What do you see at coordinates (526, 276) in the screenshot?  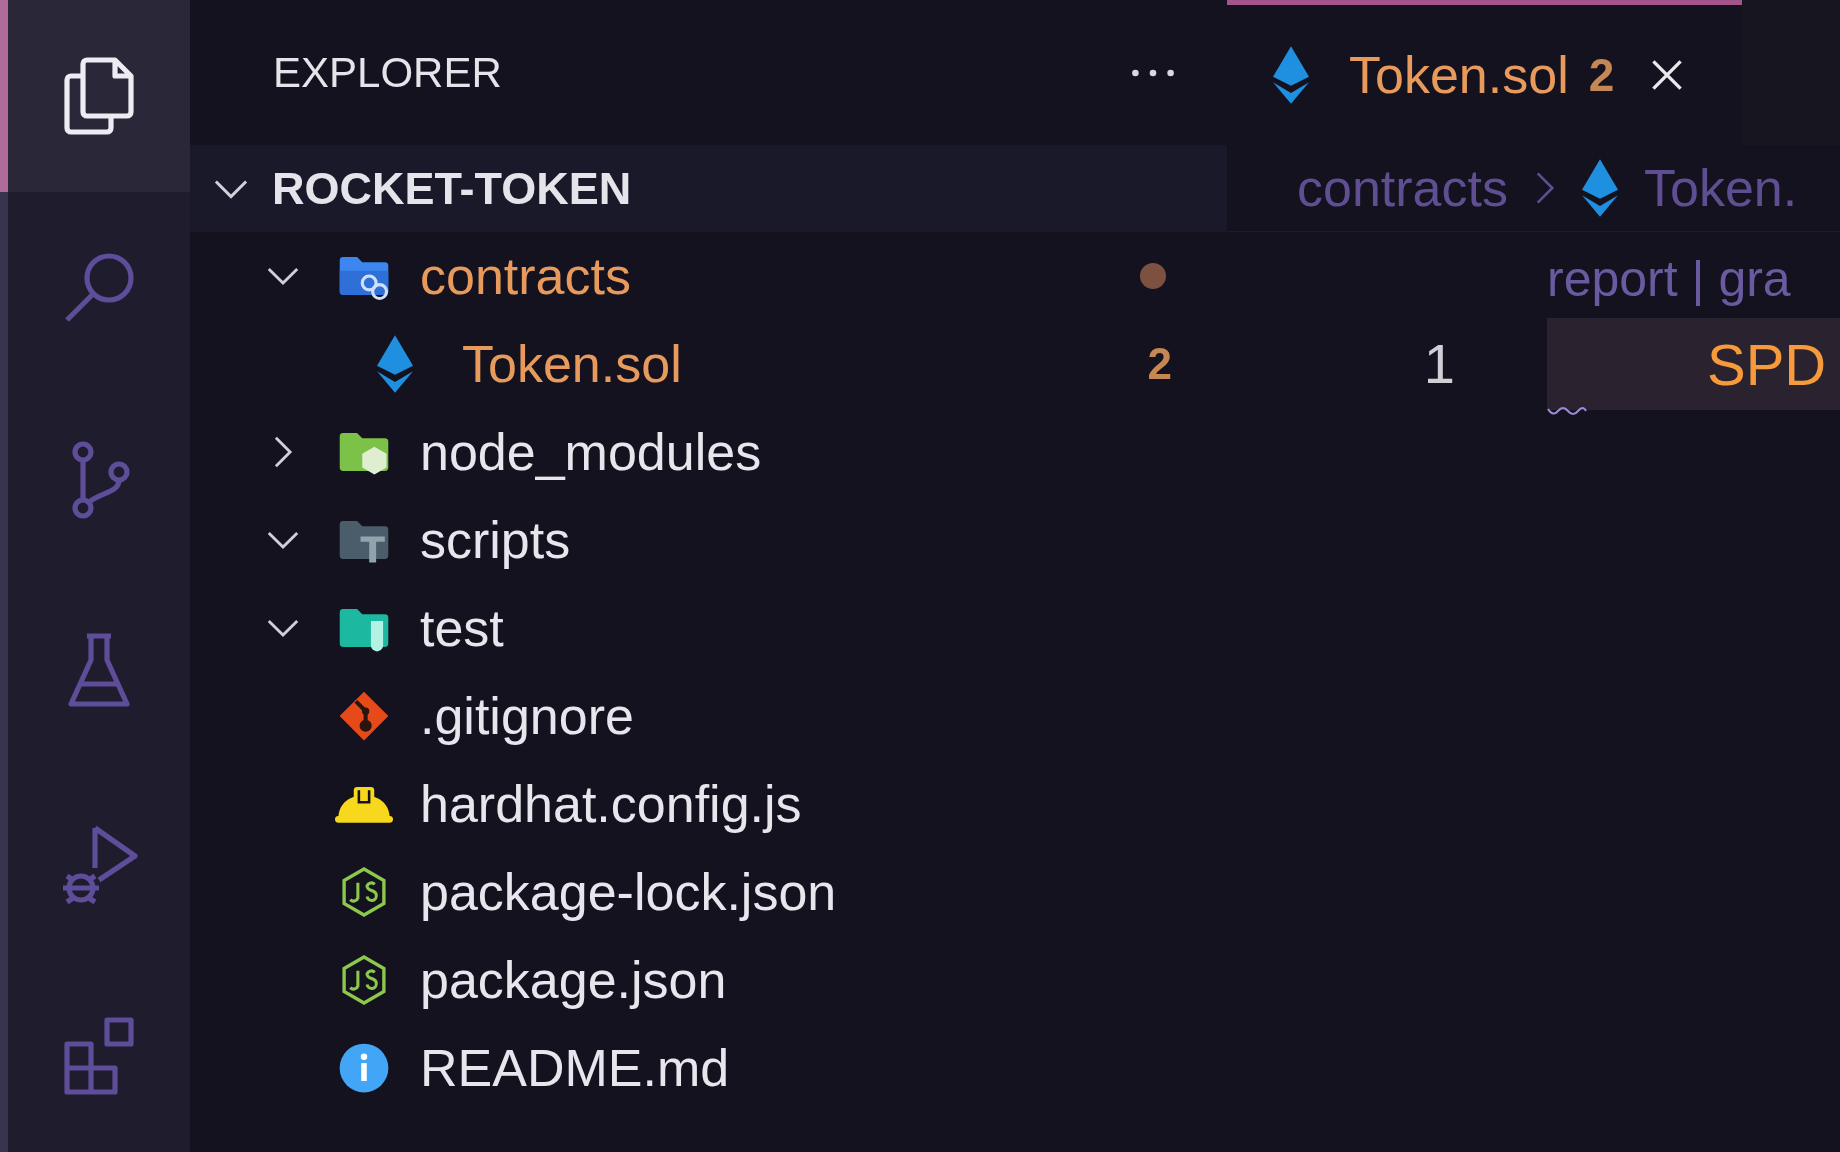 I see `file-name: contracts` at bounding box center [526, 276].